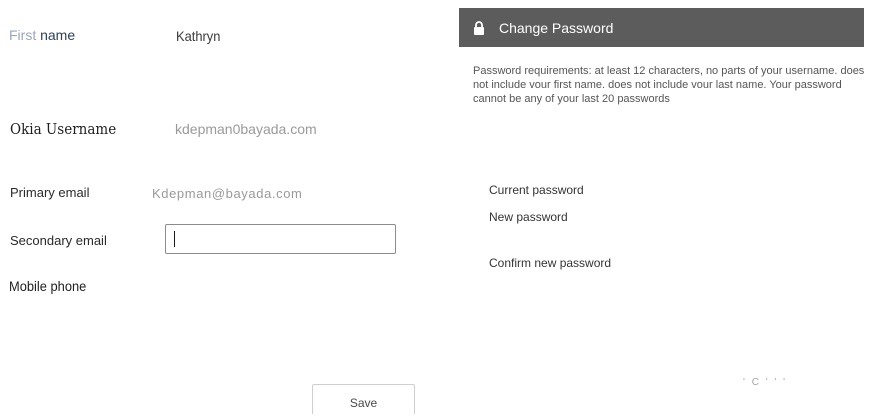 The height and width of the screenshot is (417, 878). Describe the element at coordinates (50, 192) in the screenshot. I see `primary-email-label: Primary email` at that location.